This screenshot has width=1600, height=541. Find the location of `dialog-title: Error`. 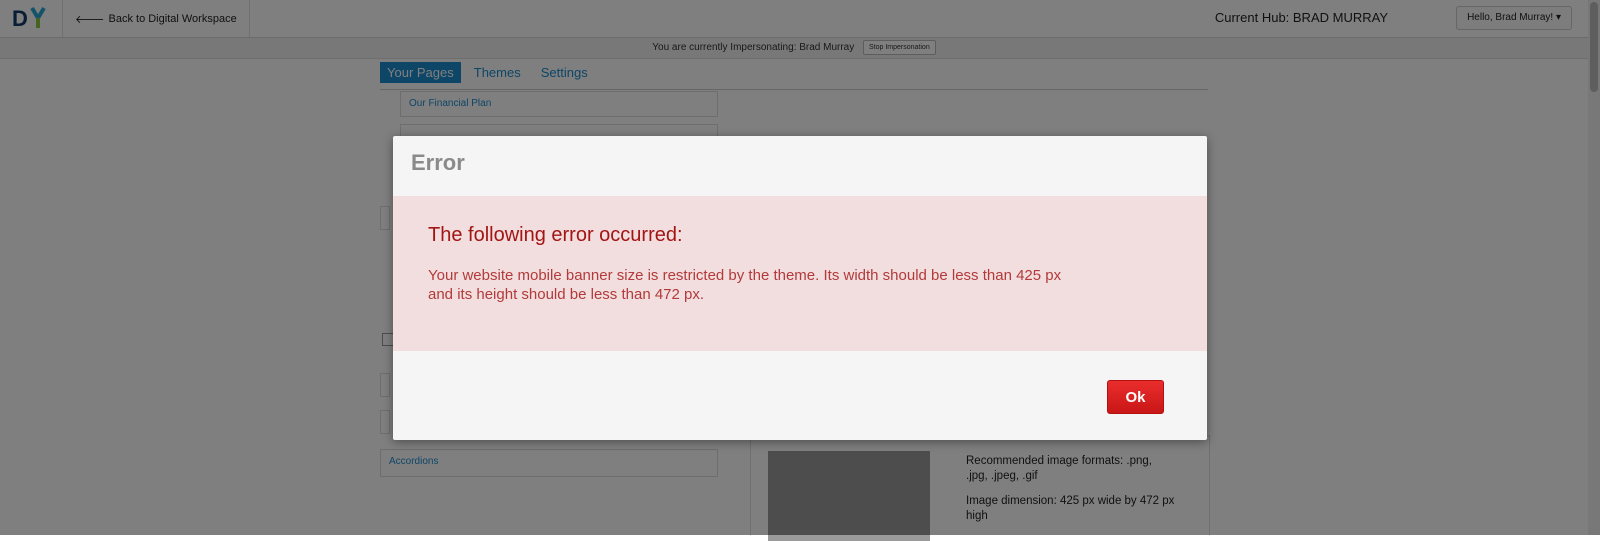

dialog-title: Error is located at coordinates (438, 162).